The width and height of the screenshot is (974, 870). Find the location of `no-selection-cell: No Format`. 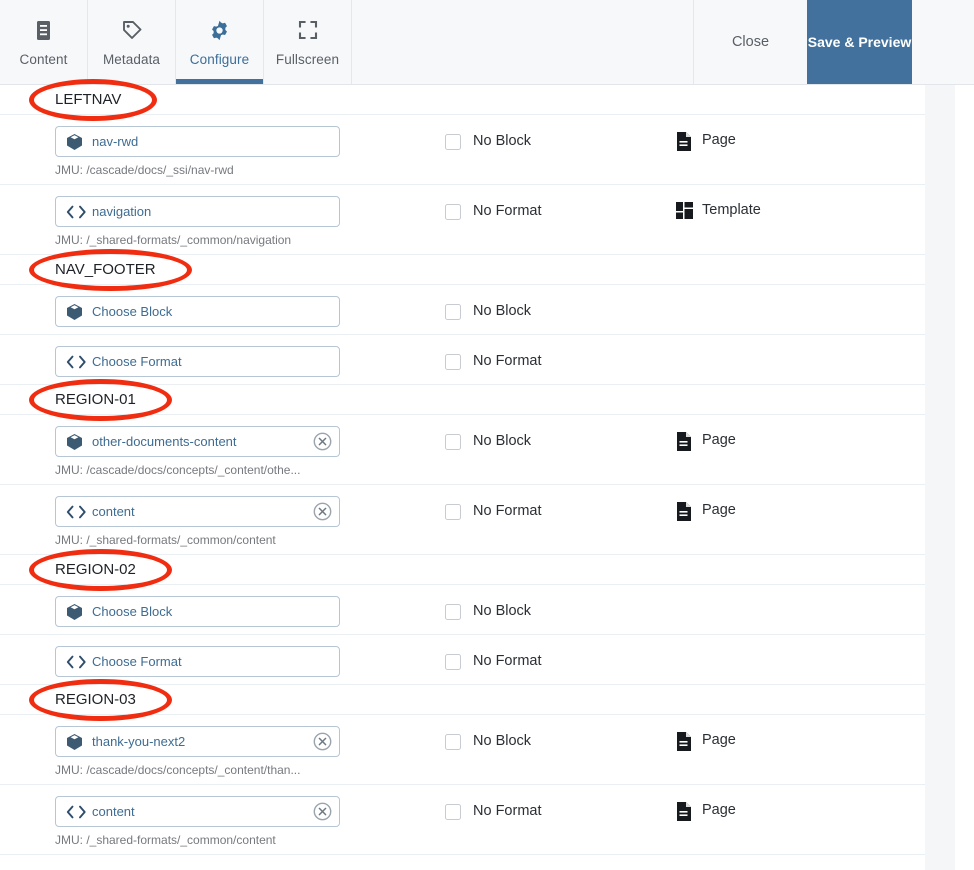

no-selection-cell: No Format is located at coordinates (560, 202).